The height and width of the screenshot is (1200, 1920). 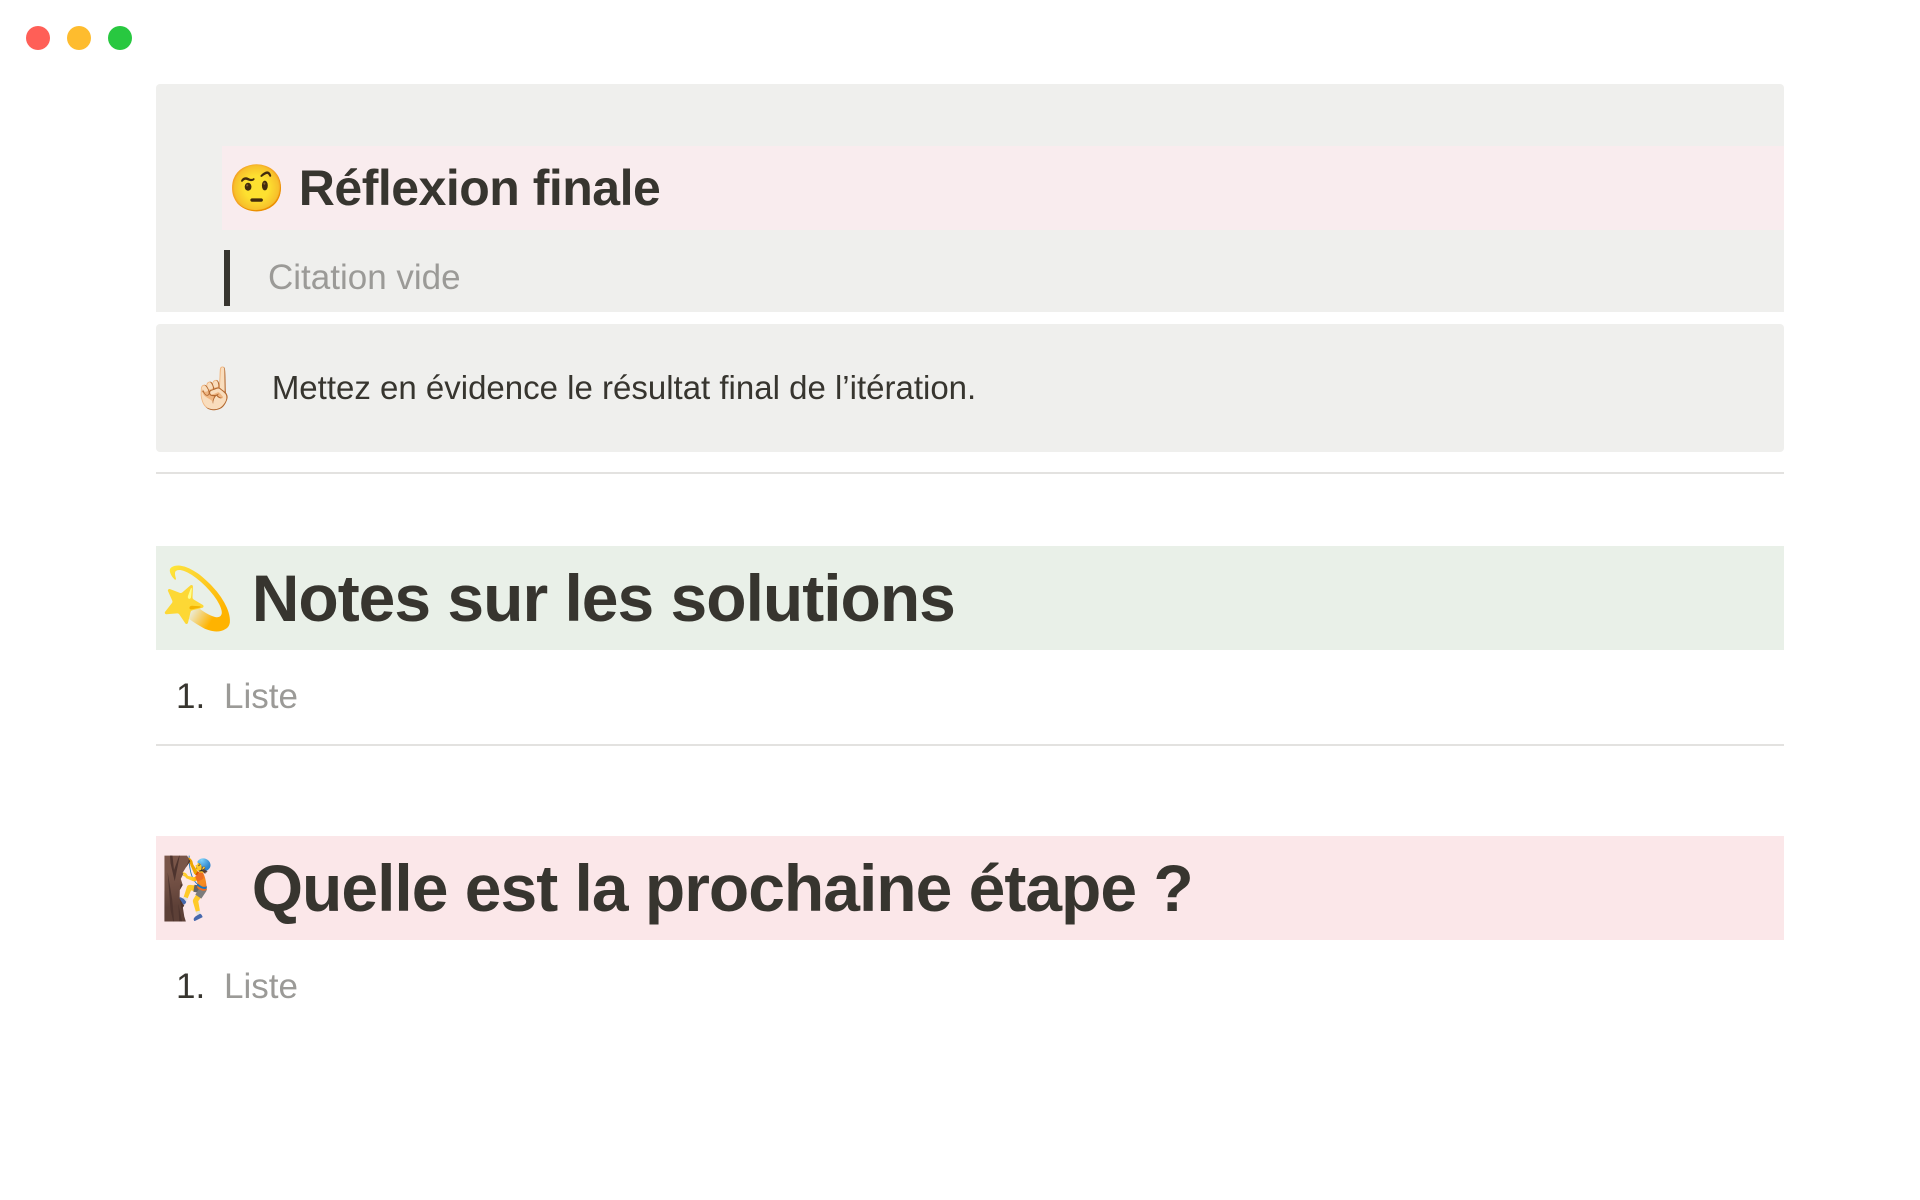 I want to click on reflection-title: Réflexion finale, so click(x=479, y=188).